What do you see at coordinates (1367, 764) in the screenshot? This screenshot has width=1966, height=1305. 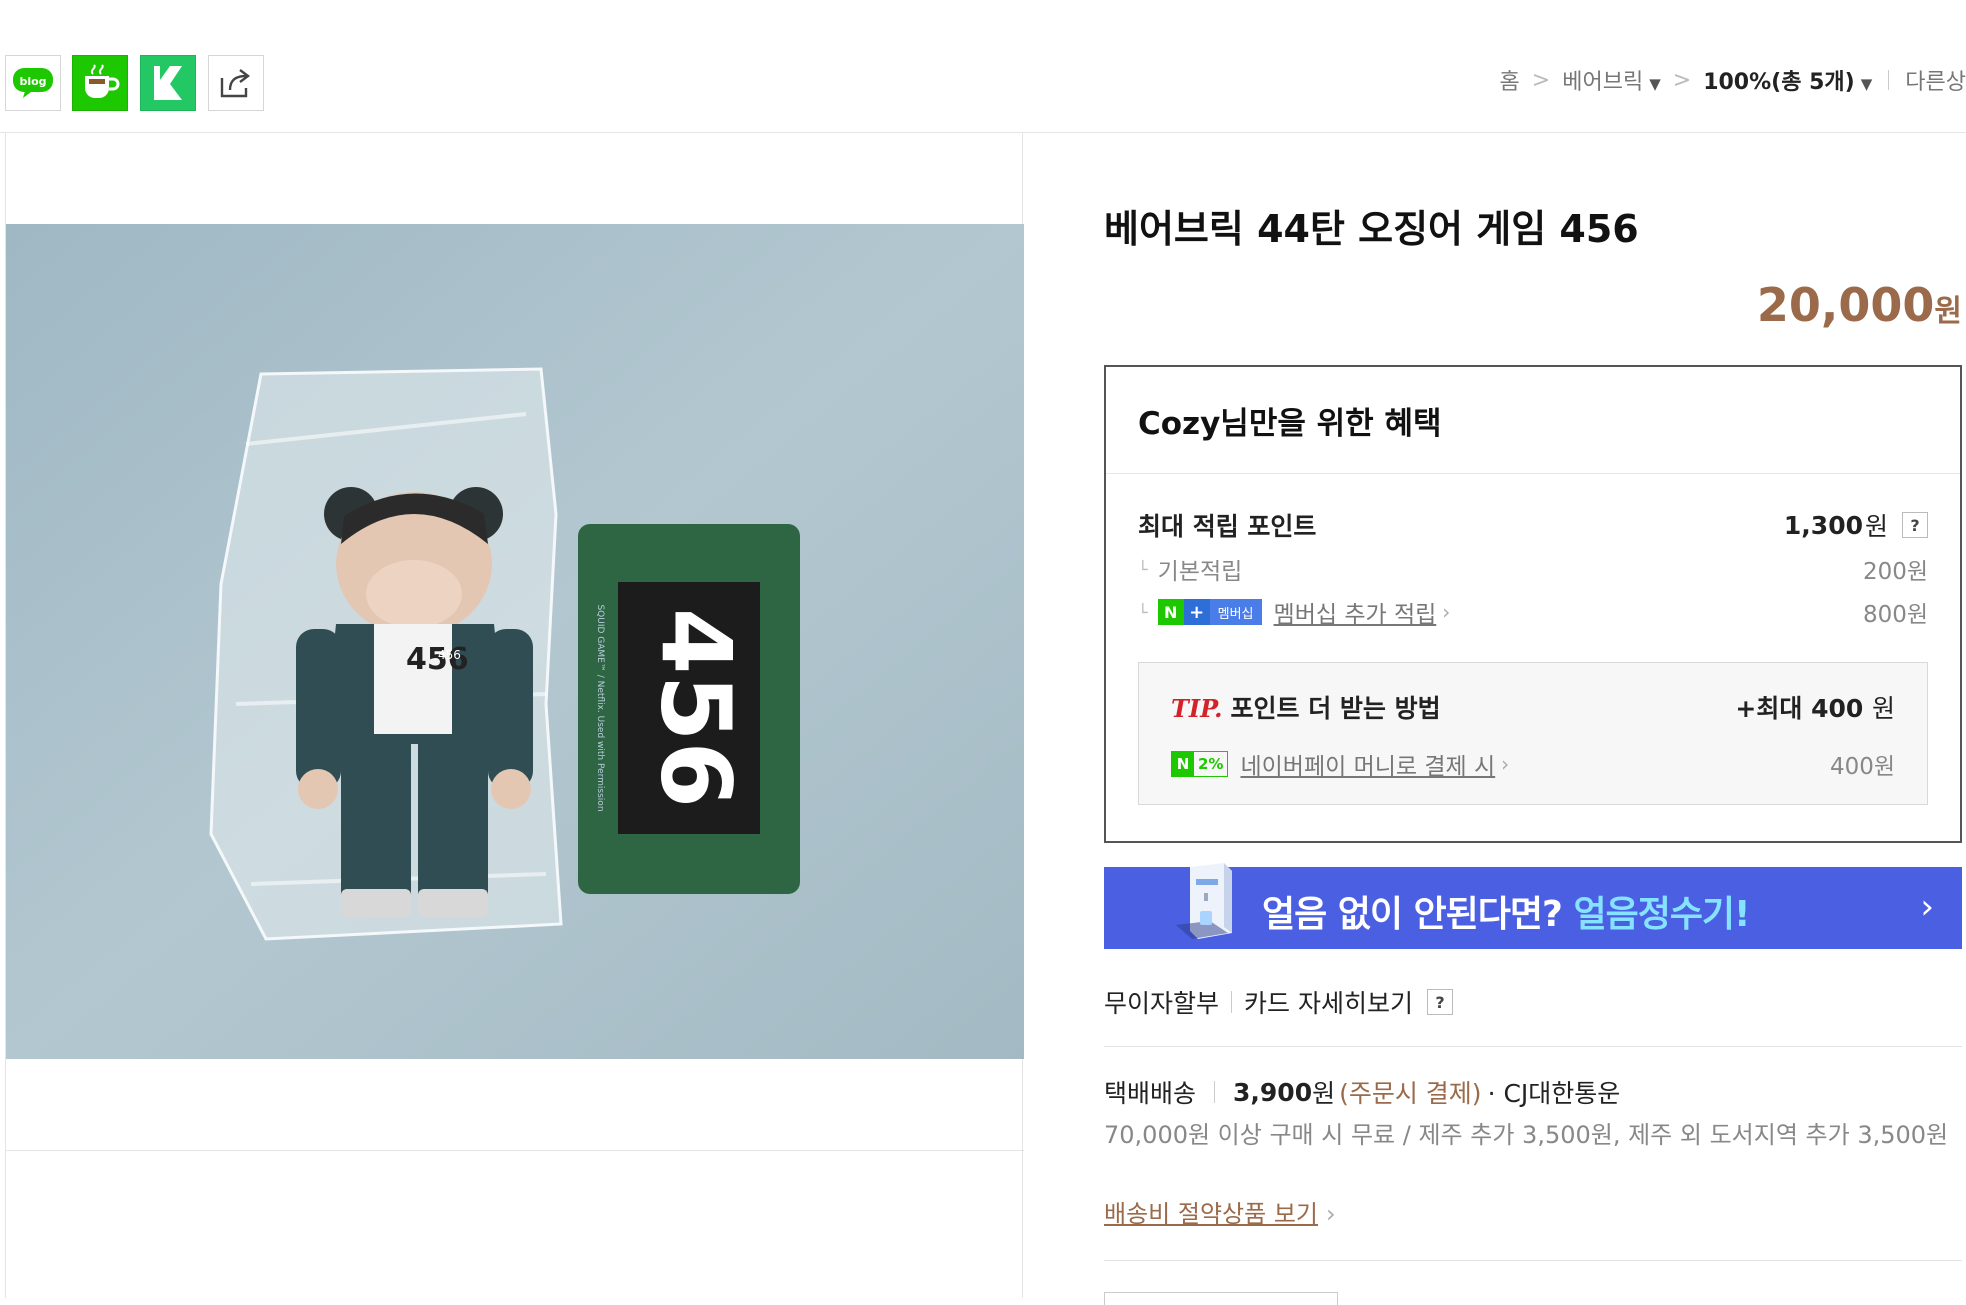 I see `npay-money-link: 네이버페이 머니로 결제 시` at bounding box center [1367, 764].